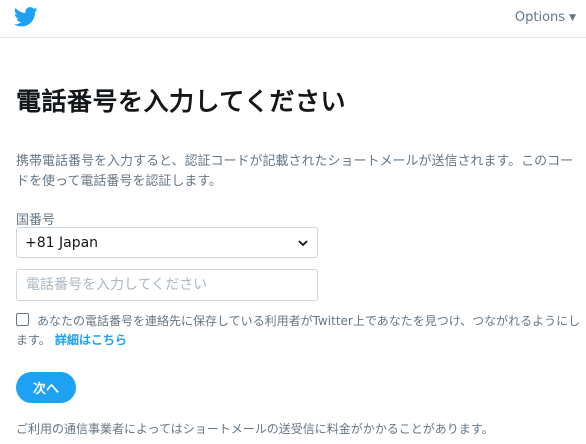 Image resolution: width=586 pixels, height=444 pixels. I want to click on carrier-fee-notice: ご利用の通信事業者によってはショートメールの送受信に料金がかかることがあります。, so click(255, 429).